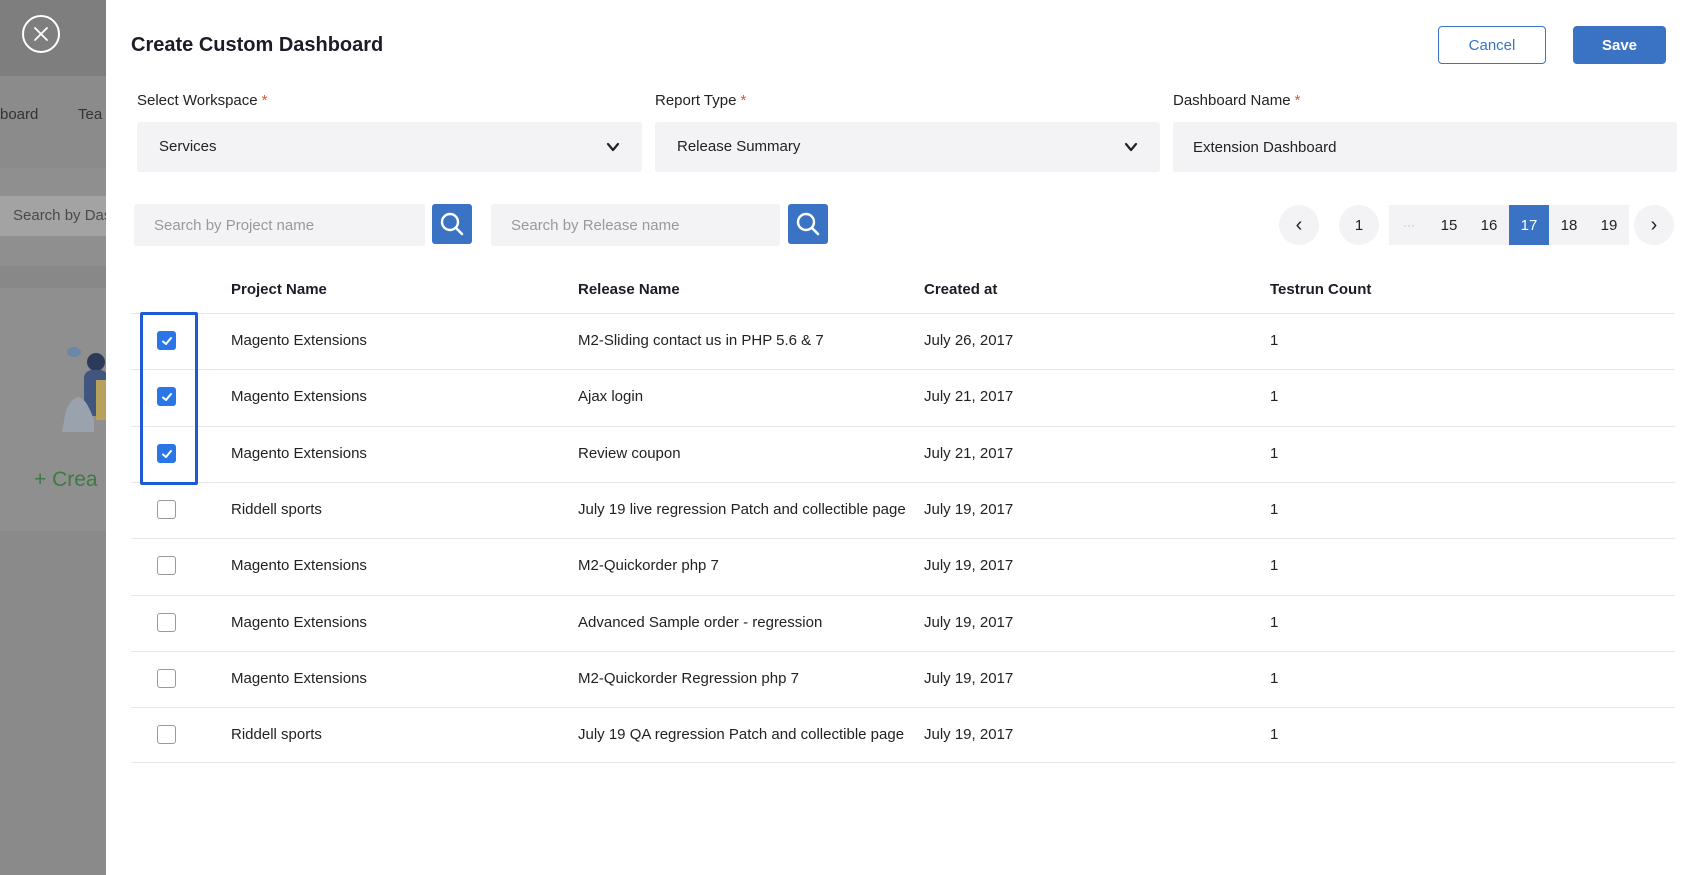 Image resolution: width=1694 pixels, height=875 pixels. I want to click on project-search-button, so click(452, 224).